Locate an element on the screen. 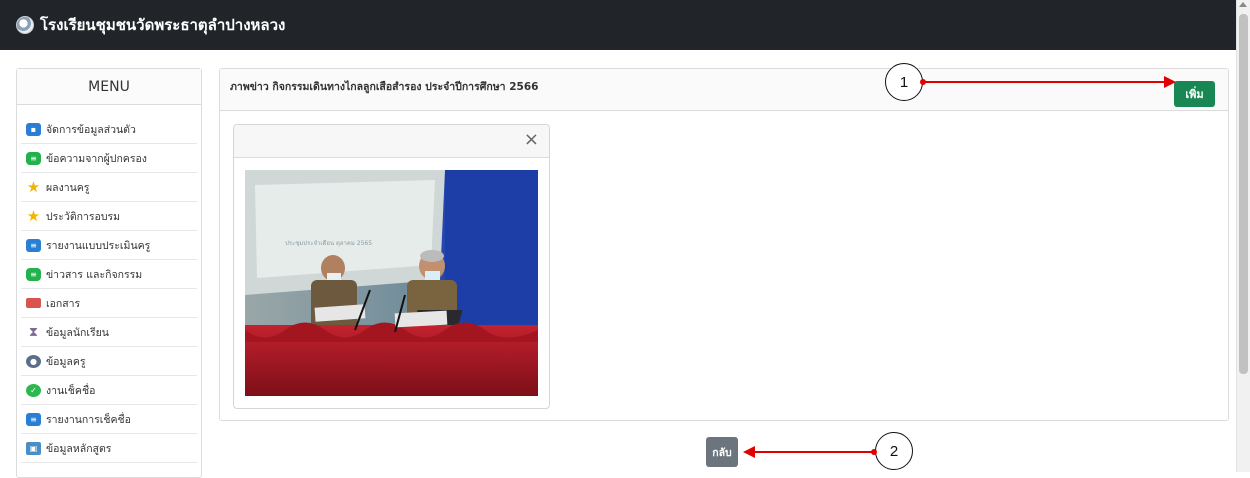  menu-item-teachers: ● ข้อมูลครู is located at coordinates (109, 361).